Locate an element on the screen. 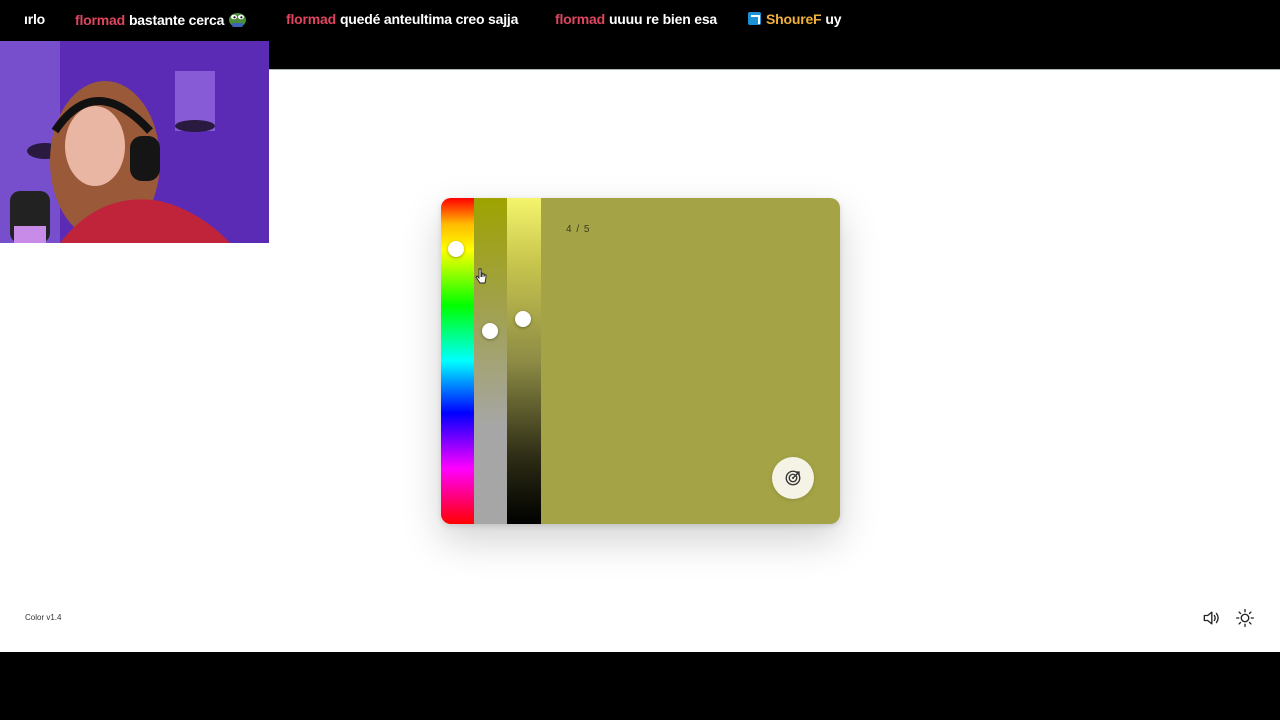 The width and height of the screenshot is (1280, 720). hue-slider-handle is located at coordinates (456, 249).